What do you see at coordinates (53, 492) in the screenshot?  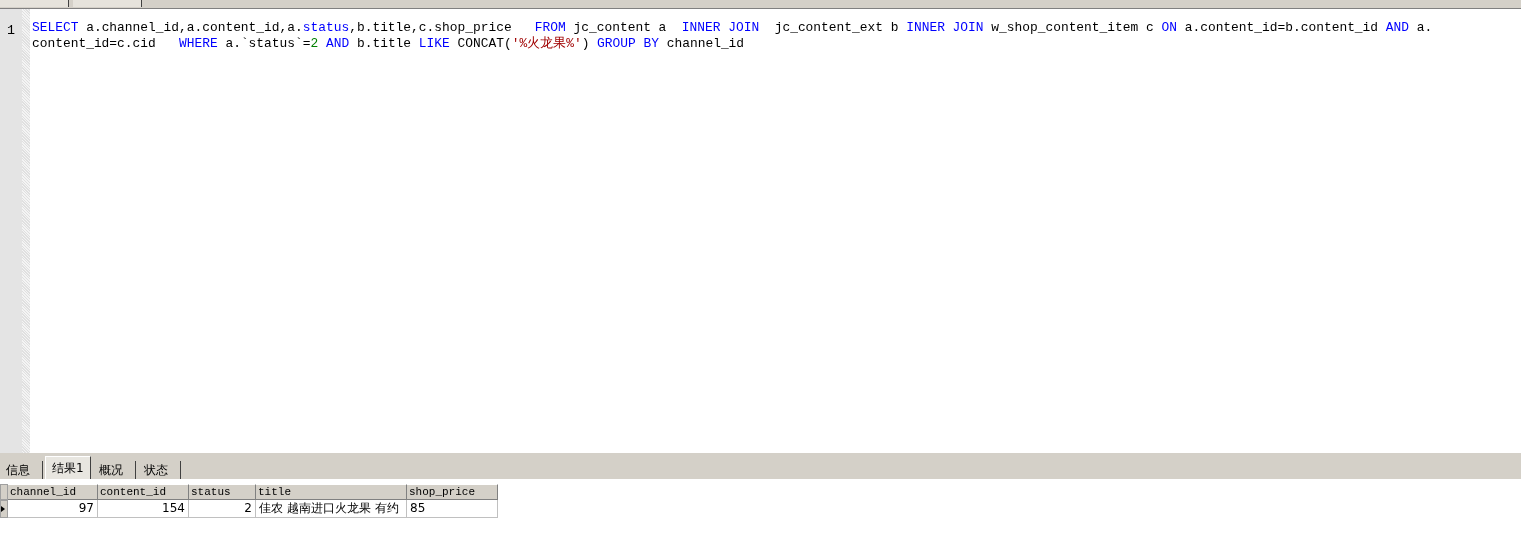 I see `column-header: channel_id` at bounding box center [53, 492].